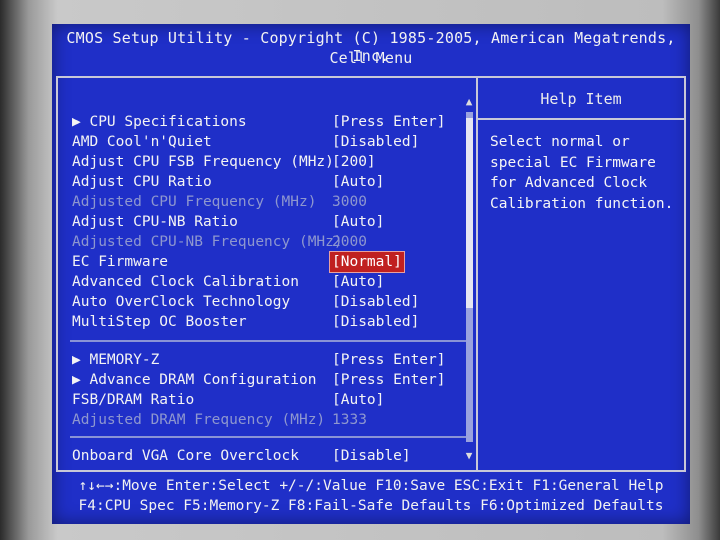  Describe the element at coordinates (116, 360) in the screenshot. I see `setting-label: ▶ MEMORY-Z` at that location.